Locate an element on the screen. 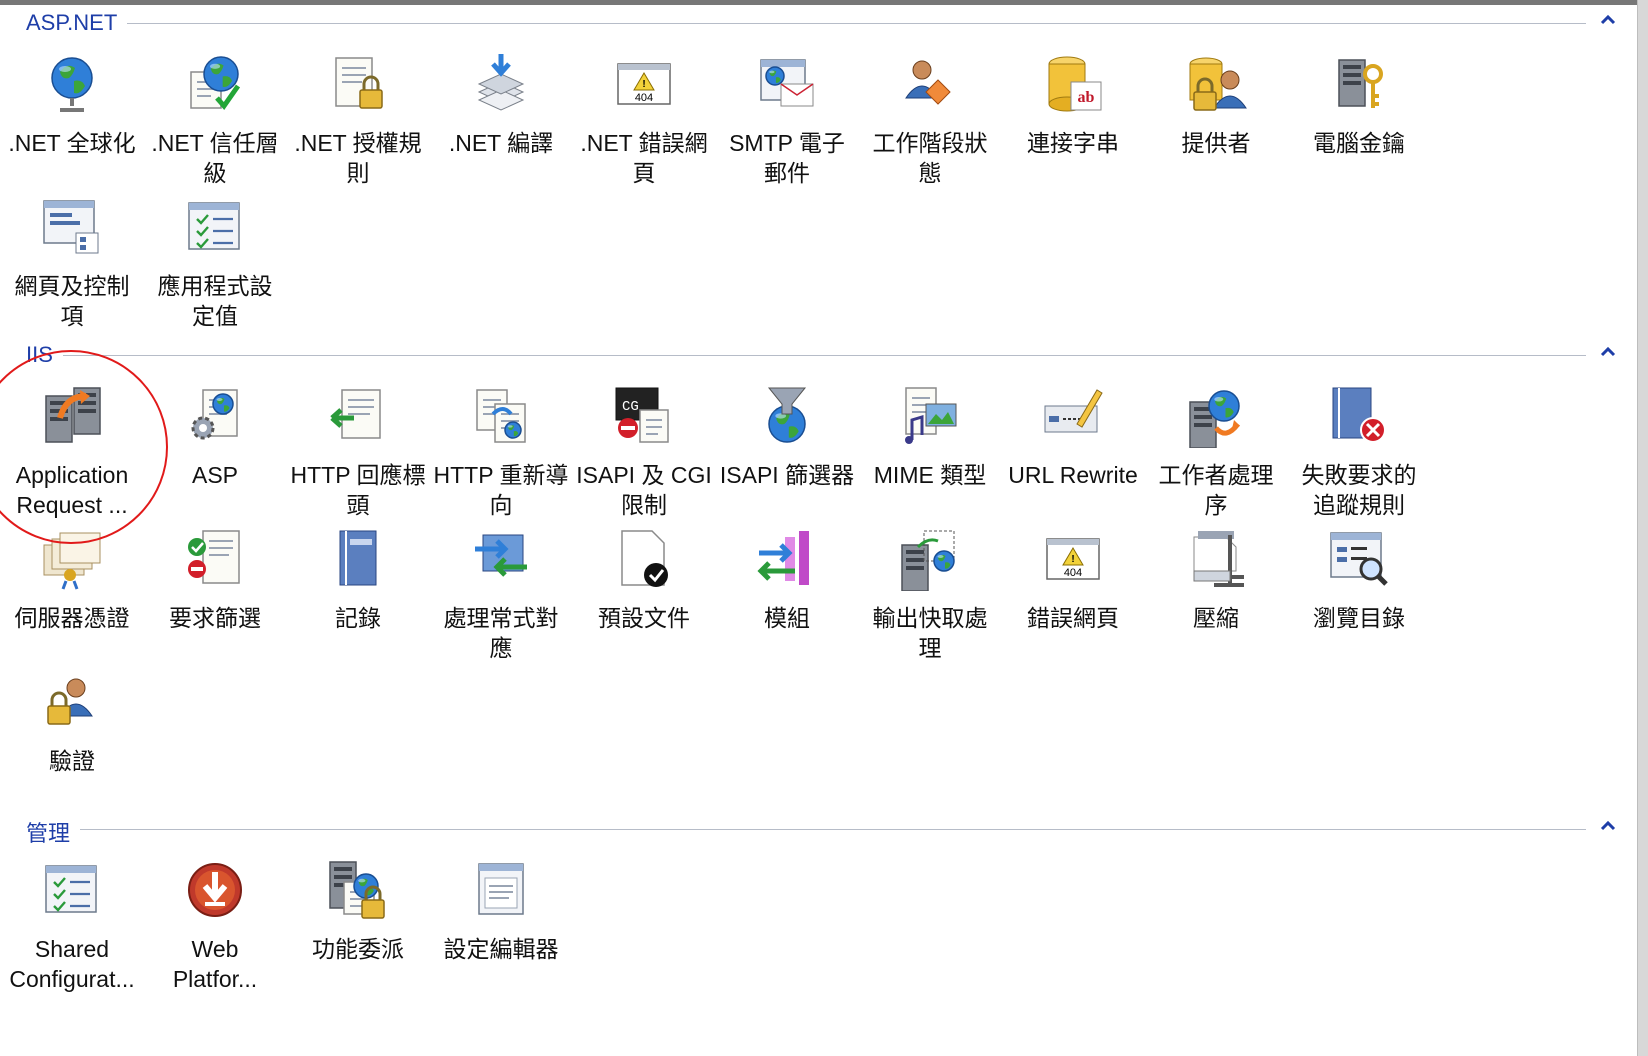  feature-item-label: 提供者 is located at coordinates (1216, 143).